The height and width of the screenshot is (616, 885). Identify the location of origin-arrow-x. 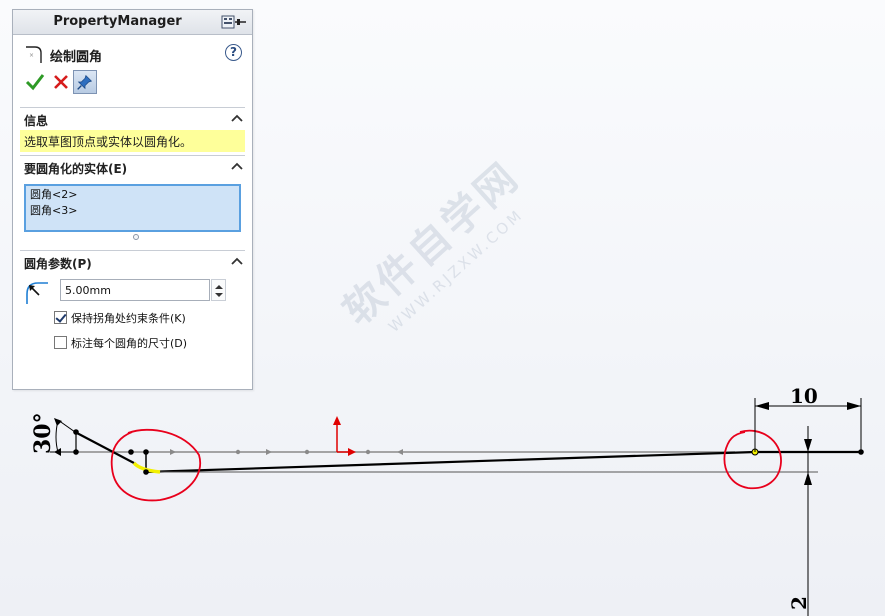
(352, 452).